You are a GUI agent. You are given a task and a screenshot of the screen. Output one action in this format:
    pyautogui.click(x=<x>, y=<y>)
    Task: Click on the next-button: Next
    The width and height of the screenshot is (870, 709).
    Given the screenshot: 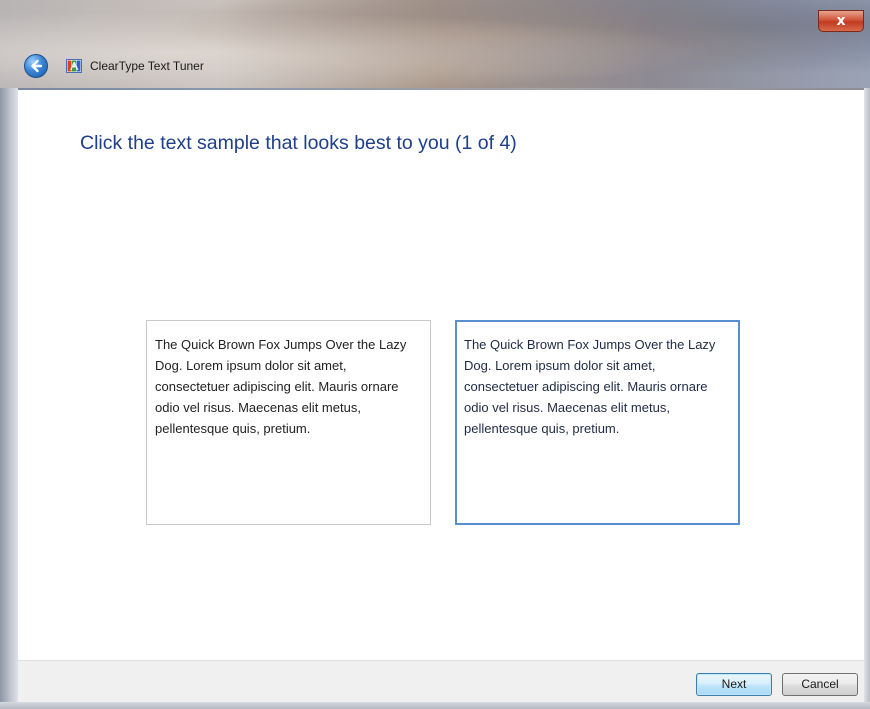 What is the action you would take?
    pyautogui.click(x=734, y=684)
    